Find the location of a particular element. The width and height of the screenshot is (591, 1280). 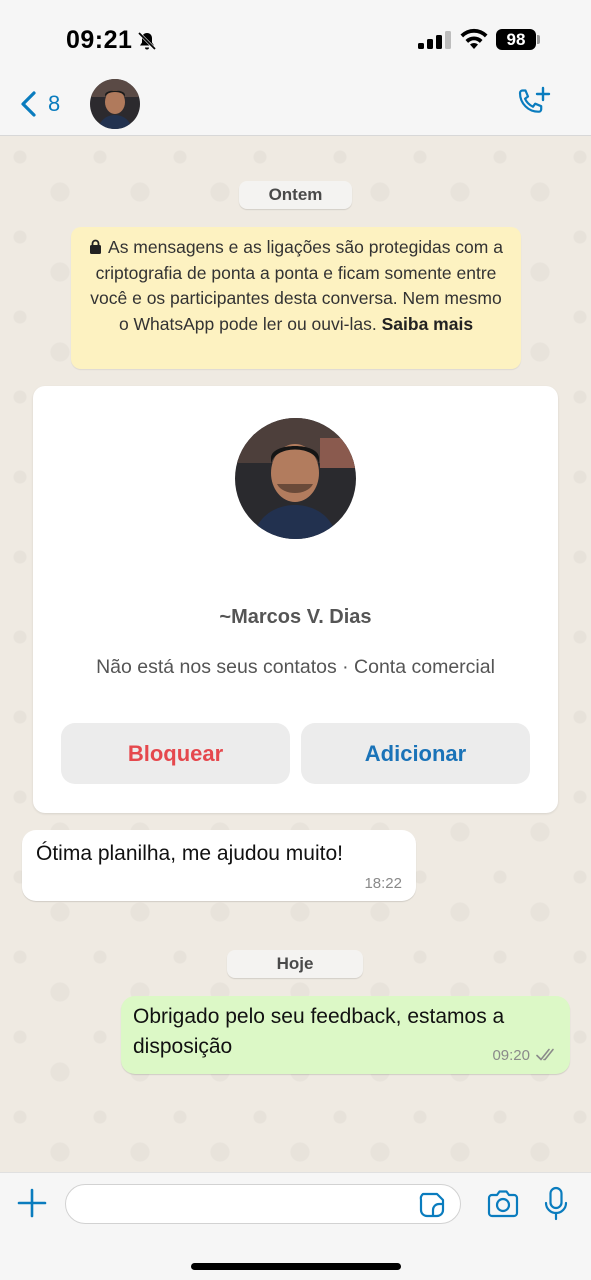

add-contact-button: Adicionar is located at coordinates (415, 753).